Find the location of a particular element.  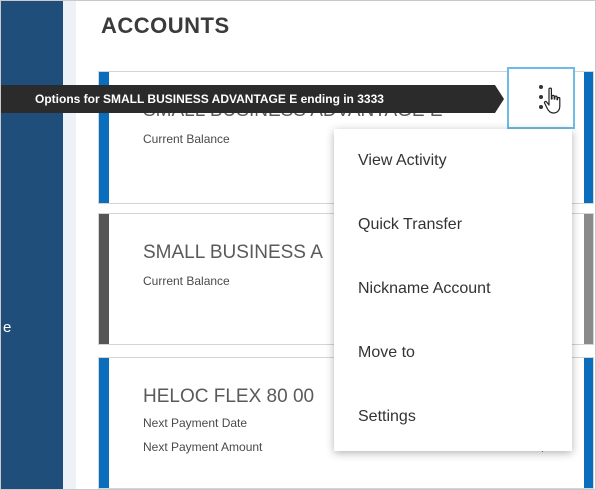

left-navigation: e is located at coordinates (32, 245).